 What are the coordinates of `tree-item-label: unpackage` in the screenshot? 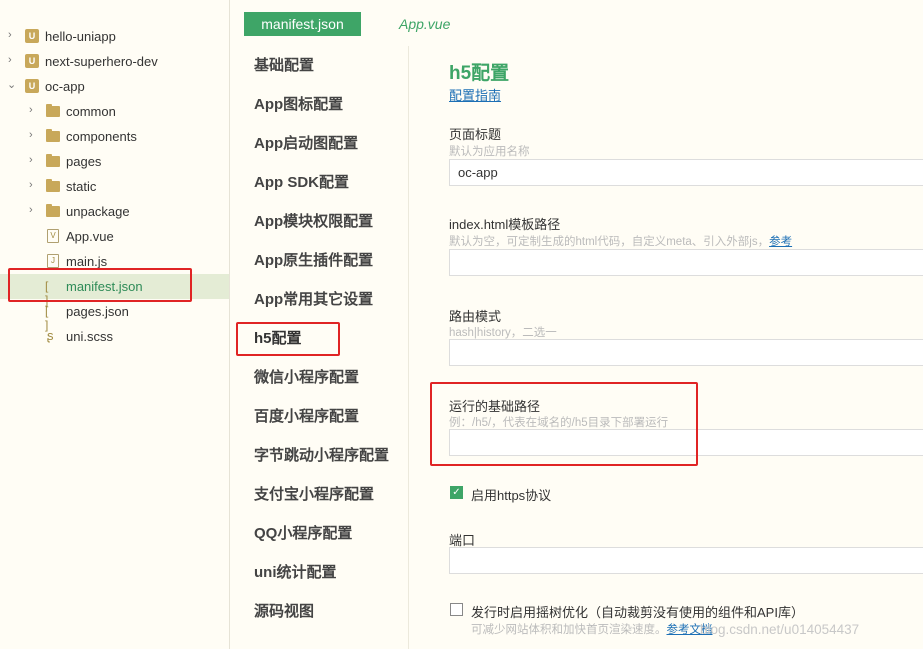 It's located at (98, 211).